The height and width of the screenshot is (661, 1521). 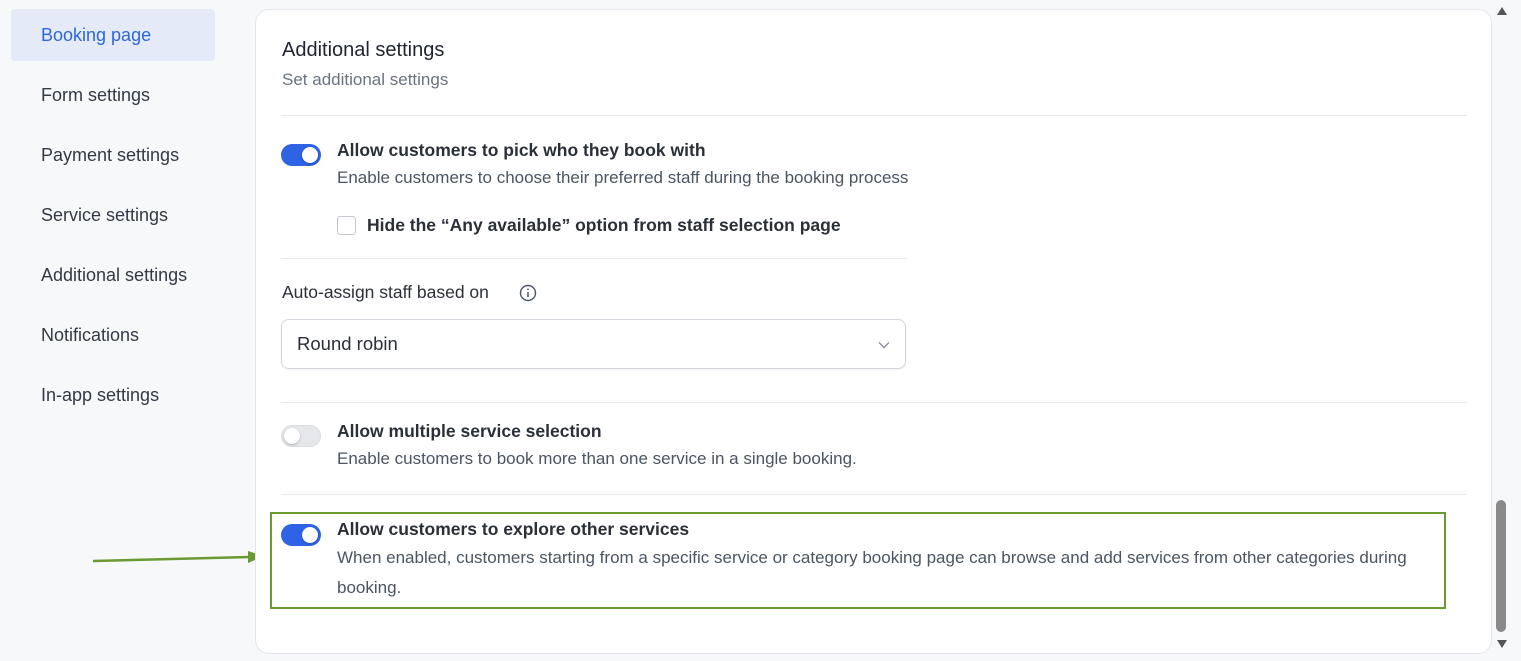 What do you see at coordinates (884, 345) in the screenshot?
I see `chevron-down-icon` at bounding box center [884, 345].